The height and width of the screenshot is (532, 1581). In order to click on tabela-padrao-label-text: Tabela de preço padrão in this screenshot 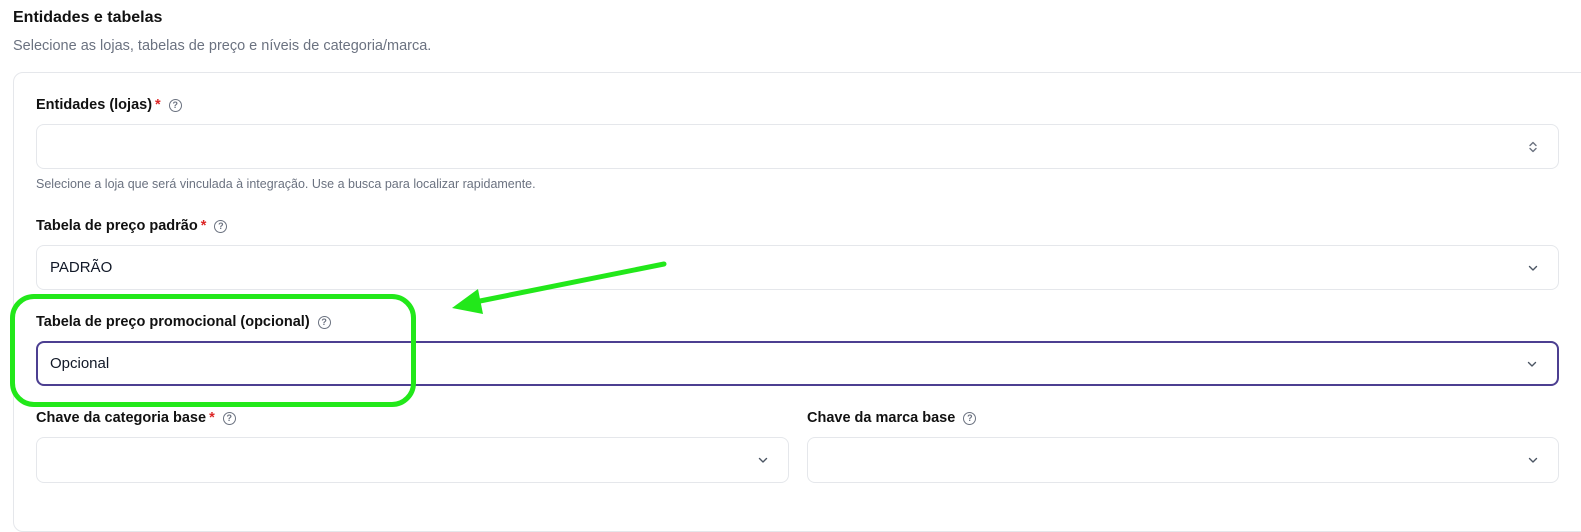, I will do `click(117, 226)`.